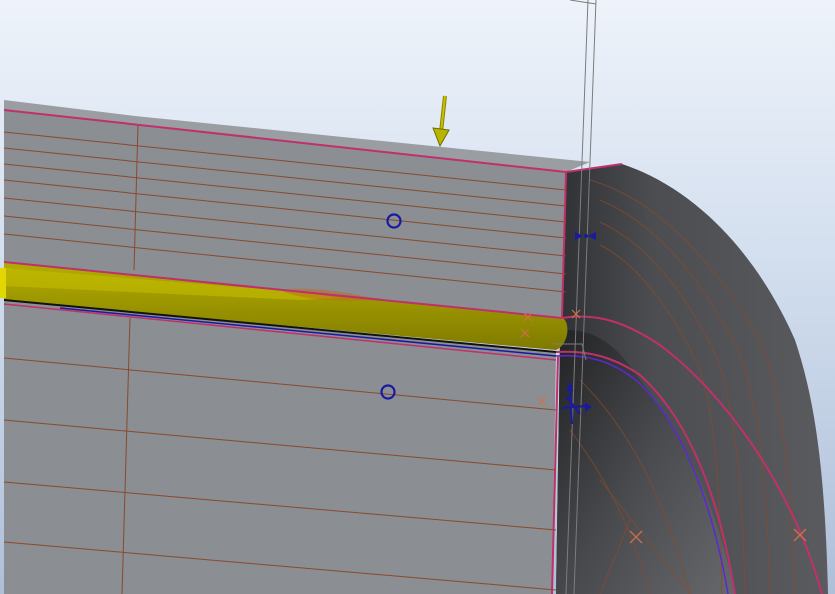  Describe the element at coordinates (441, 121) in the screenshot. I see `direction-arrow-icon` at that location.